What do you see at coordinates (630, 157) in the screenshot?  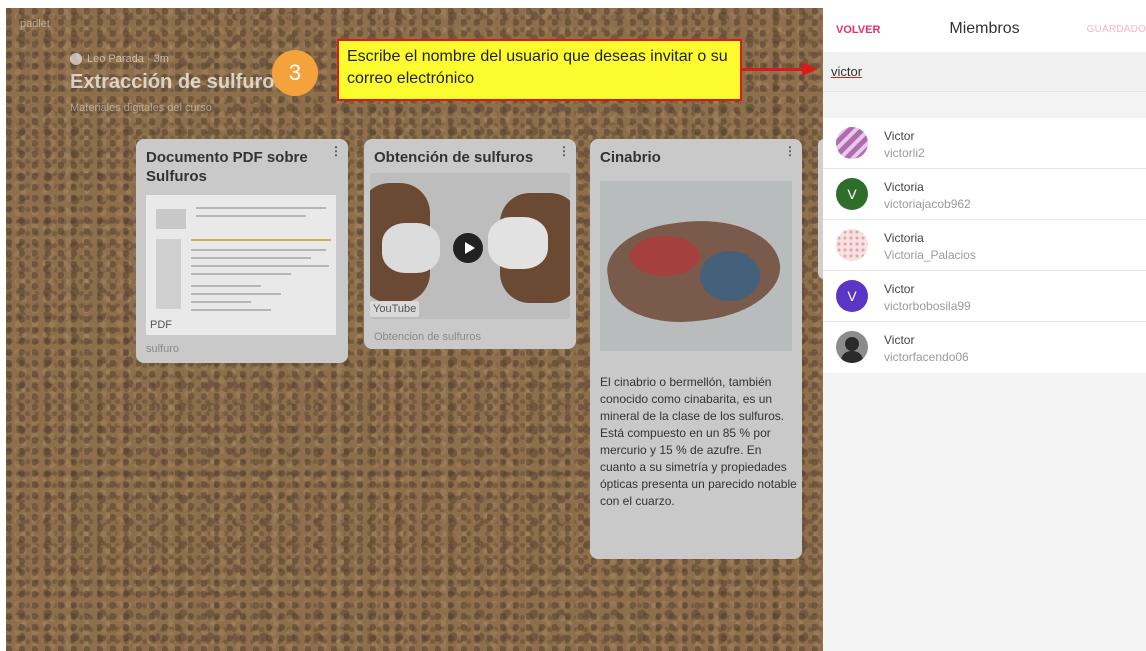 I see `post-title: Cinabrio` at bounding box center [630, 157].